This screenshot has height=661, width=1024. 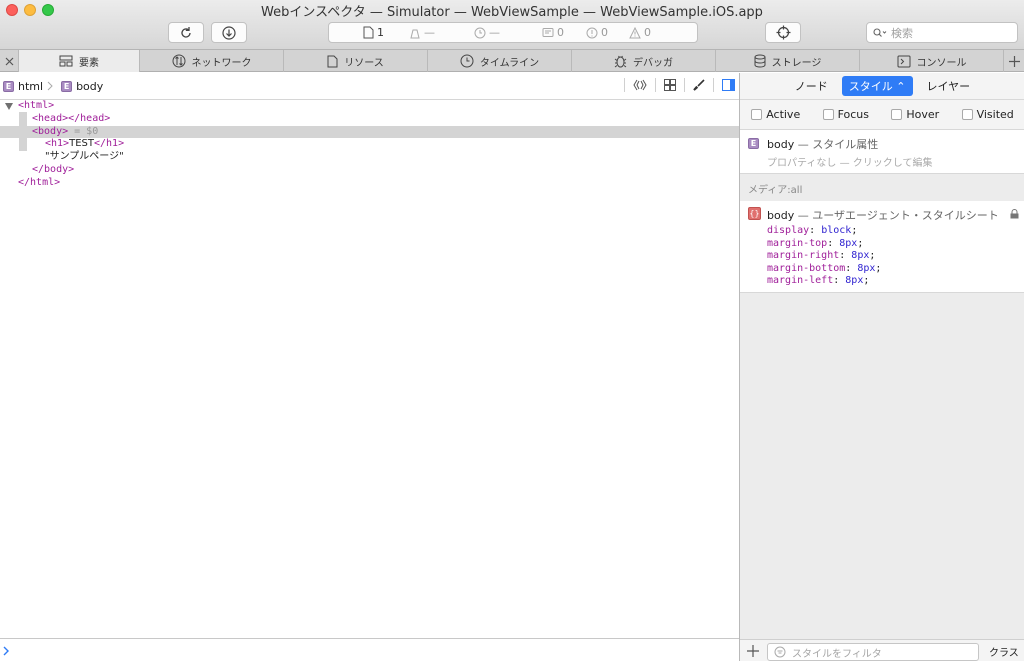 I want to click on rule-origin: — ユーザエージェント・スタイルシート, so click(x=896, y=215).